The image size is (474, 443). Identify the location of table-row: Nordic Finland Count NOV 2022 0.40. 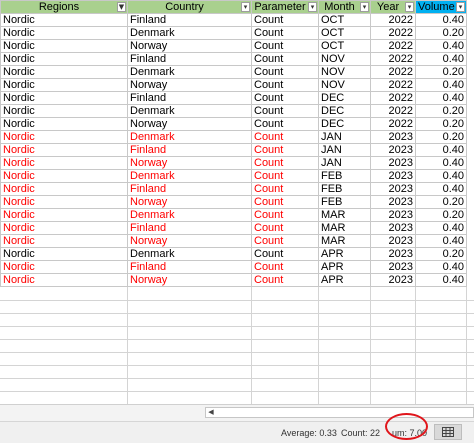
(233, 59).